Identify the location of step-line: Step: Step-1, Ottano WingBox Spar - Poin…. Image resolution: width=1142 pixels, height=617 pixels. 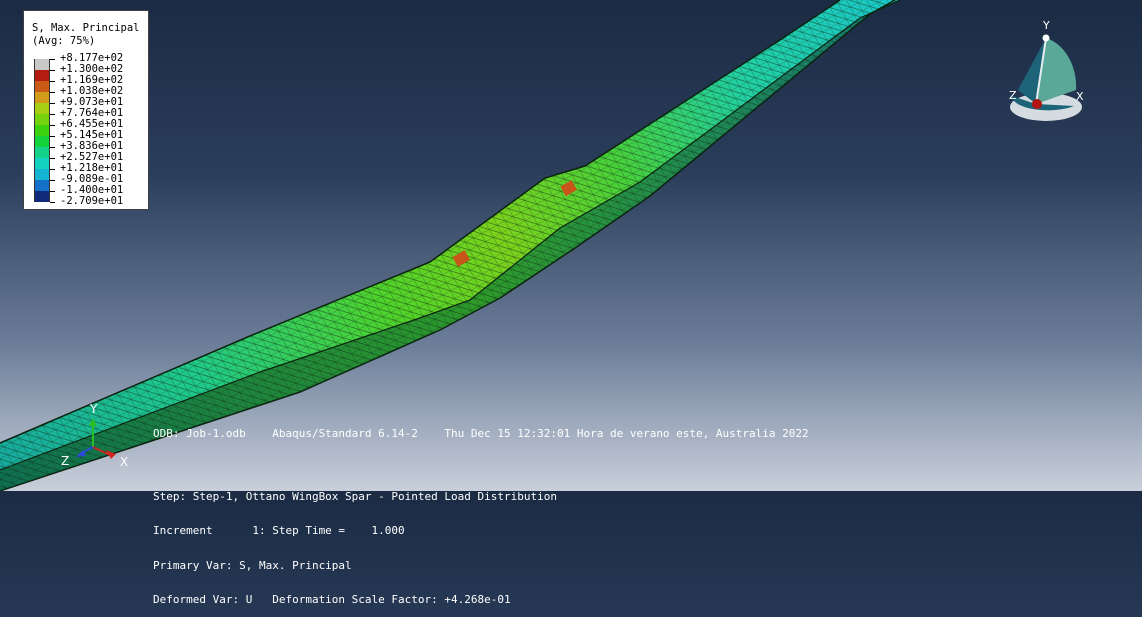
(355, 496).